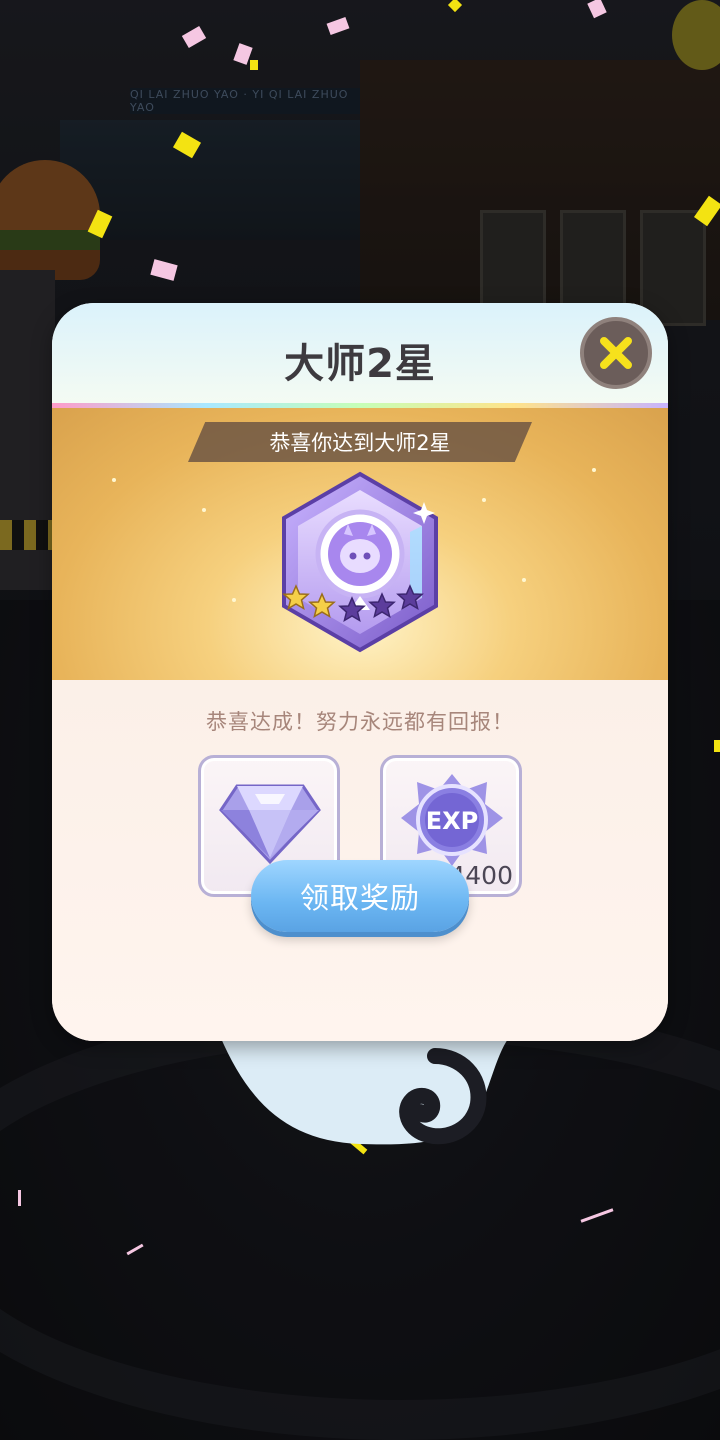  Describe the element at coordinates (360, 562) in the screenshot. I see `master-rank-badge` at that location.